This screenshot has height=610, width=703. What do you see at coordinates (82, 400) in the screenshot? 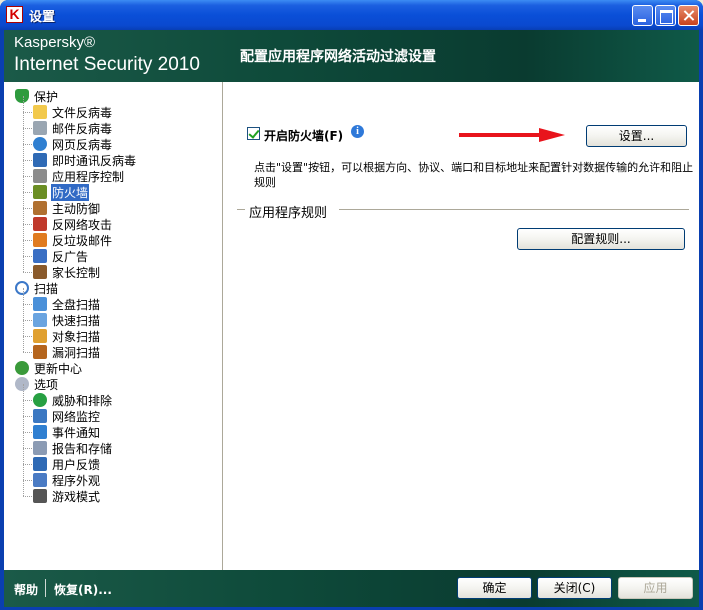
I see `tree-item-label: 威胁和排除` at bounding box center [82, 400].